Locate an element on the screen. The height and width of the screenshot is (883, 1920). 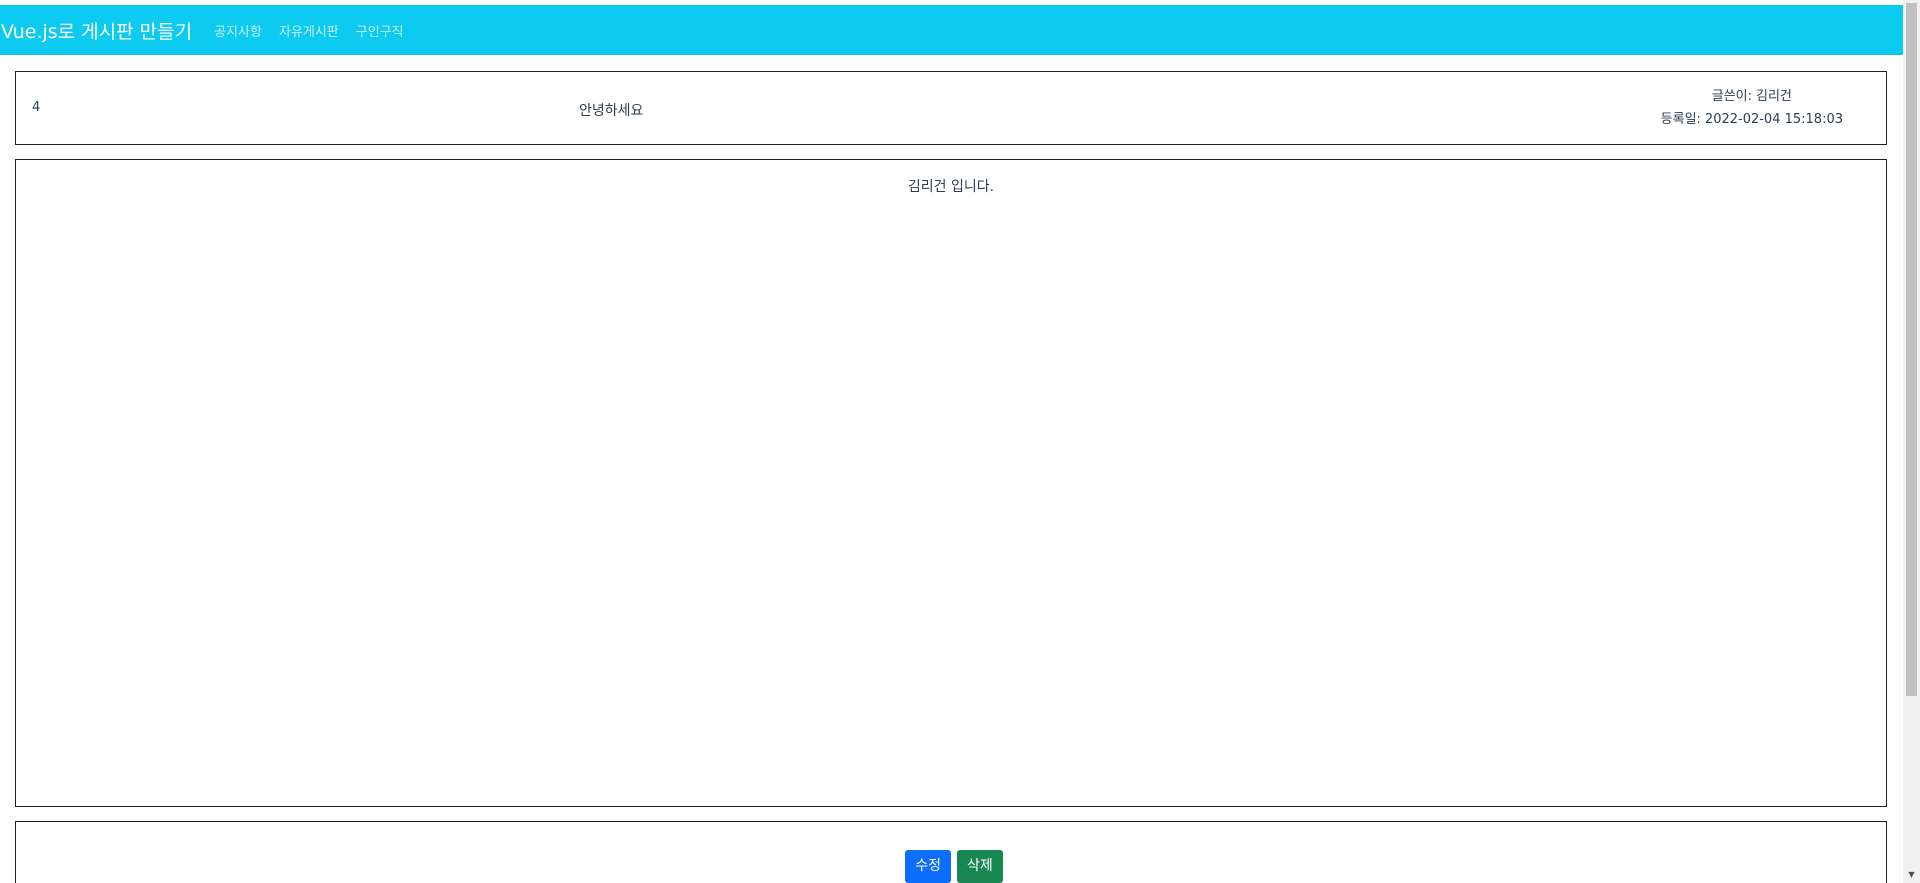
edit-button: 수정 is located at coordinates (928, 866).